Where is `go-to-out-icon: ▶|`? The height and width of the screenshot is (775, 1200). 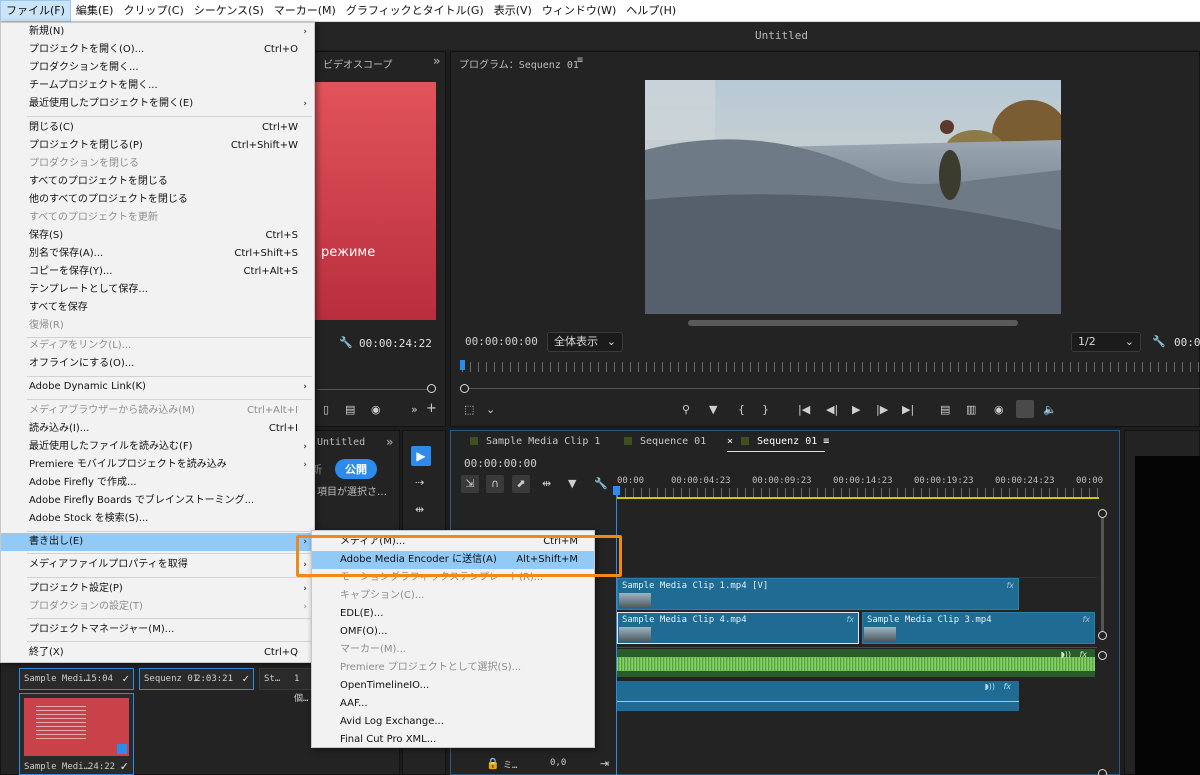
go-to-out-icon: ▶| is located at coordinates (908, 409).